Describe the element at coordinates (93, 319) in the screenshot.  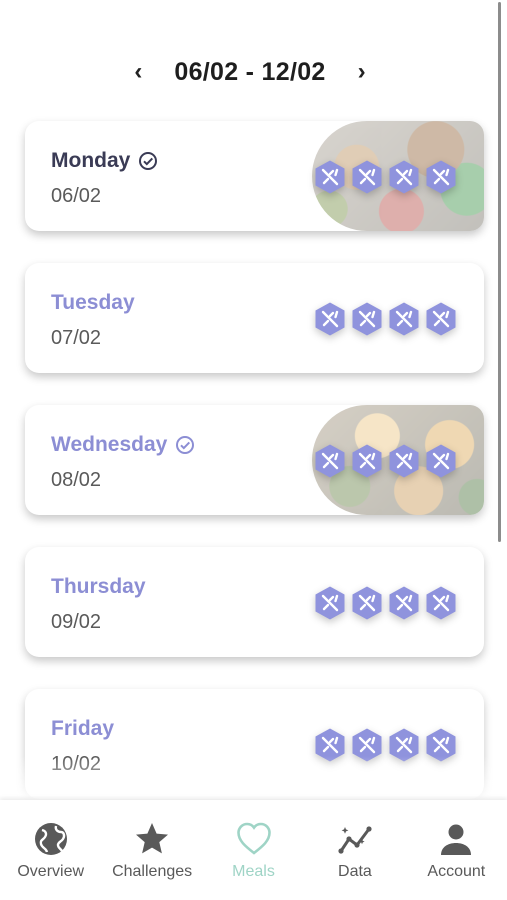
I see `day-text: Tuesday 07/02` at that location.